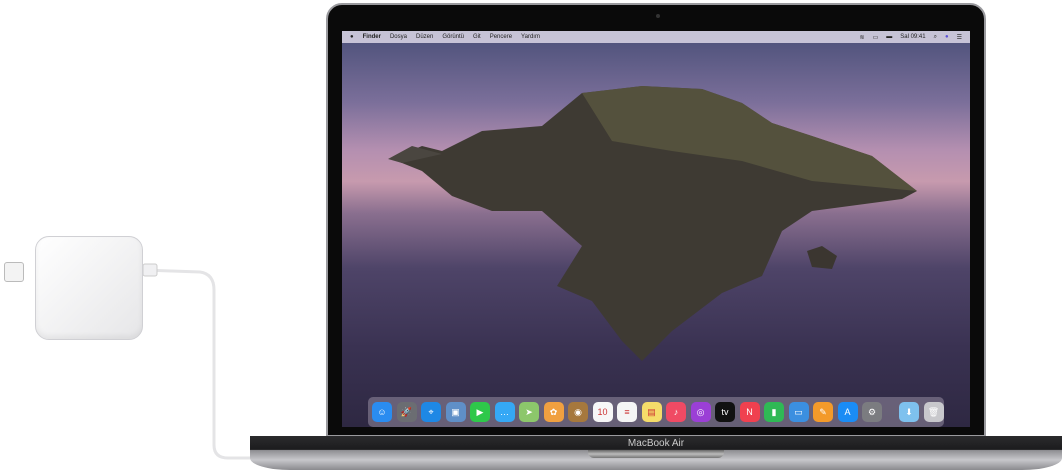 The image size is (1064, 476). What do you see at coordinates (935, 37) in the screenshot?
I see `search-icon: ⌕` at bounding box center [935, 37].